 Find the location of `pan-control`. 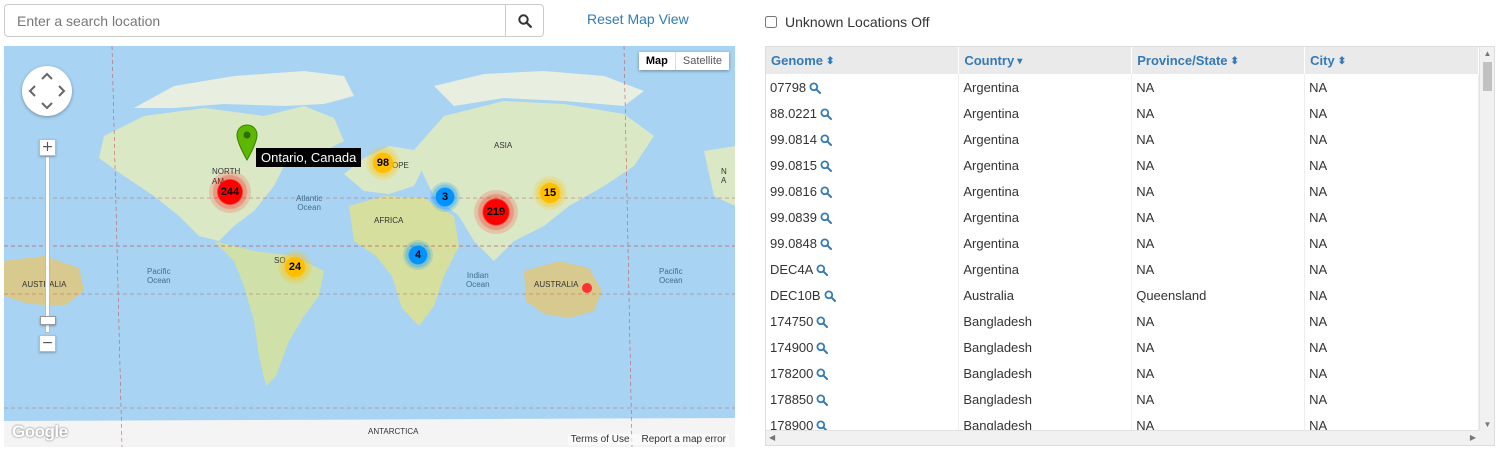

pan-control is located at coordinates (47, 91).